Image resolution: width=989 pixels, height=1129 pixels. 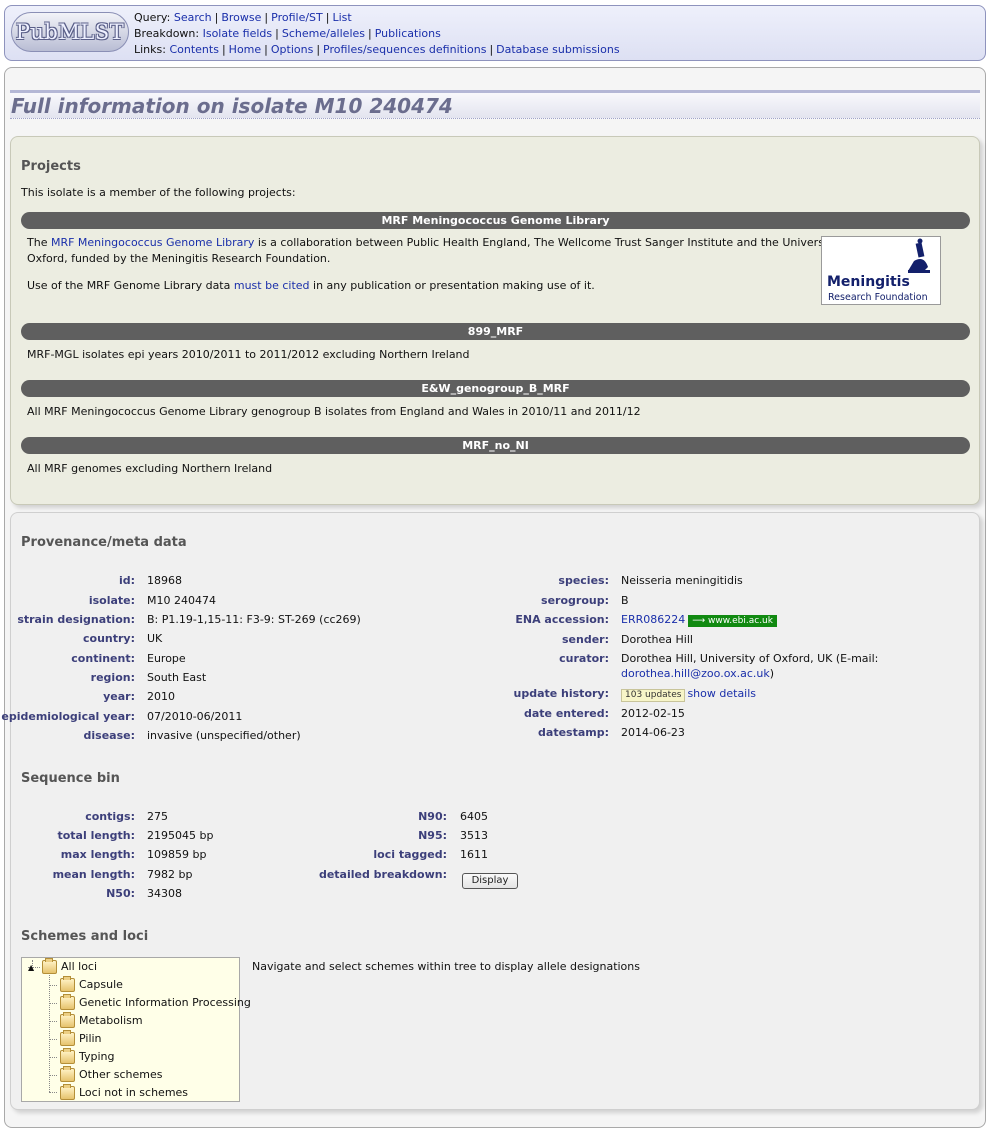 I want to click on field-label-serogroup: serogroup:, so click(x=575, y=600).